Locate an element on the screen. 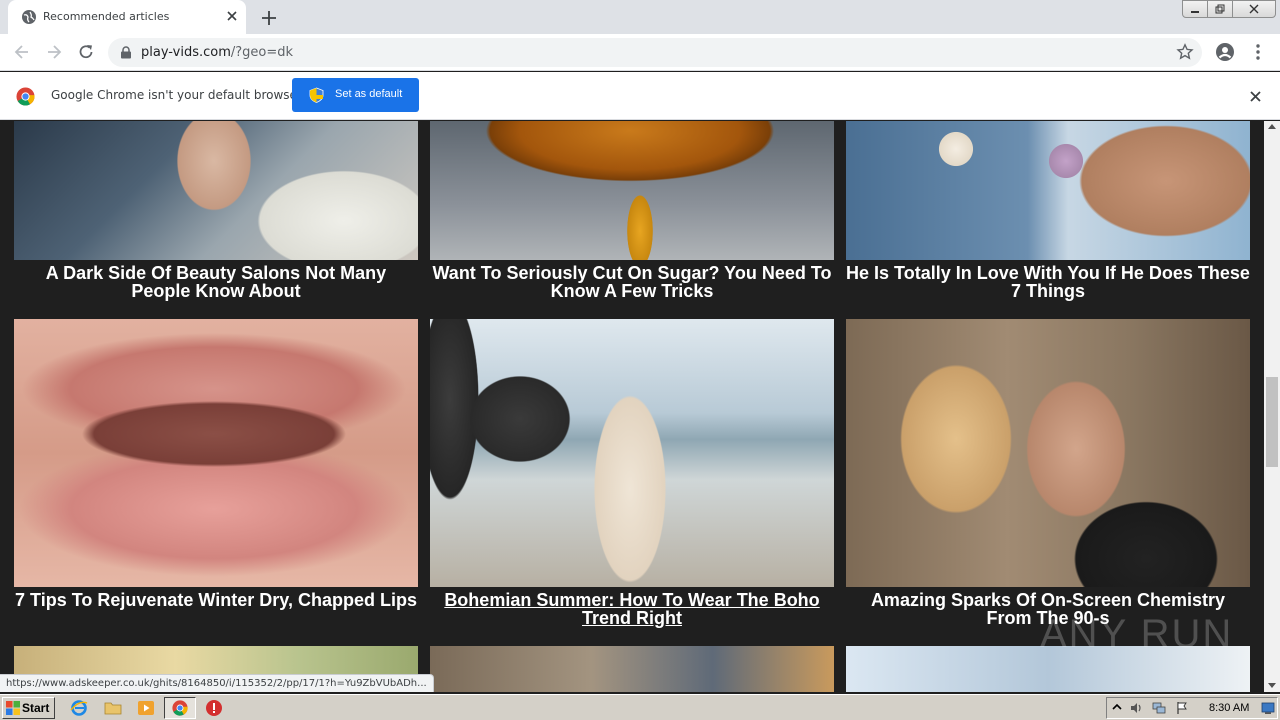  action-center-flag-icon is located at coordinates (1182, 708).